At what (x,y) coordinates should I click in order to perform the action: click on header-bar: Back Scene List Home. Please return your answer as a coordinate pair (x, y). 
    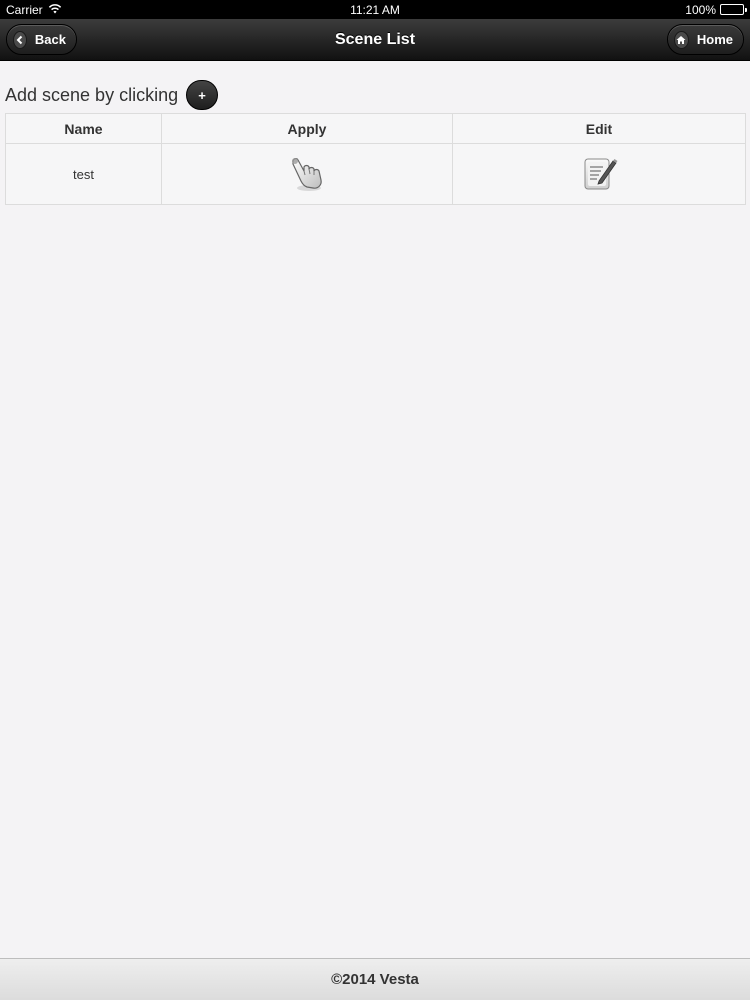
    Looking at the image, I should click on (375, 40).